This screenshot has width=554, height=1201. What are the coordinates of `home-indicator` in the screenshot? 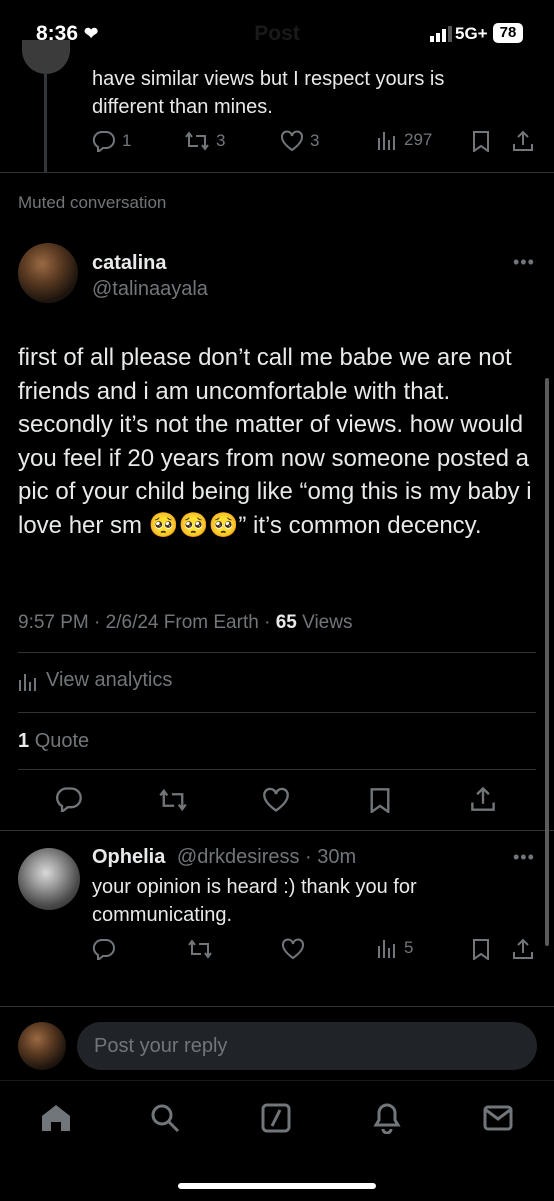 It's located at (277, 1186).